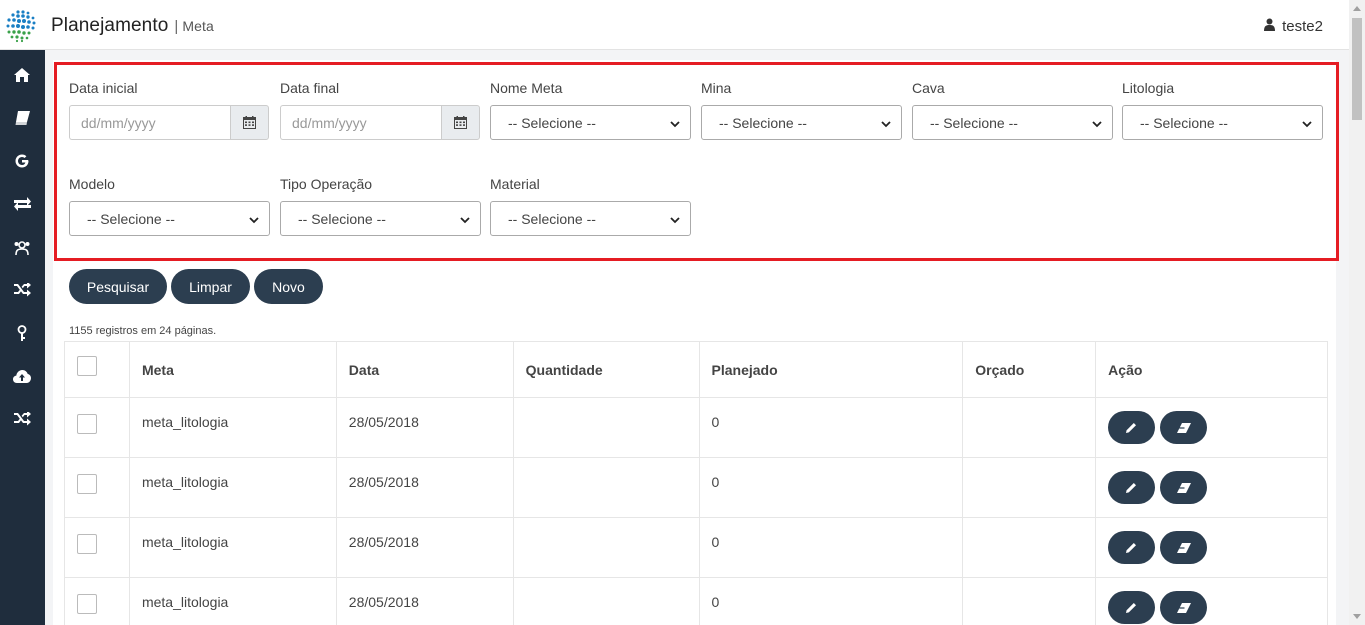 The width and height of the screenshot is (1365, 625). I want to click on cava-select: -- Selecione --, so click(1012, 122).